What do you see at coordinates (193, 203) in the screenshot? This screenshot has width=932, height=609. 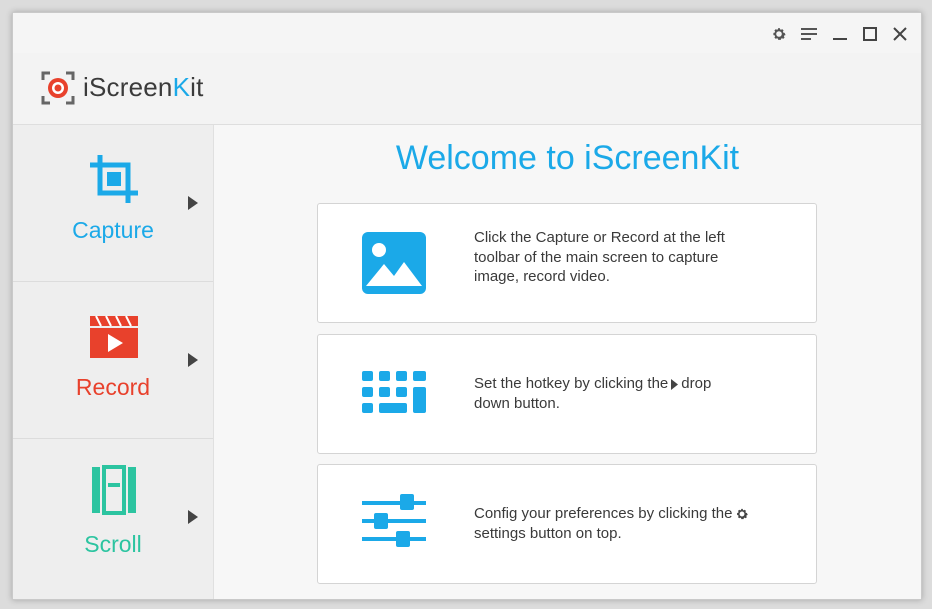 I see `capture-dropdown-arrow-icon` at bounding box center [193, 203].